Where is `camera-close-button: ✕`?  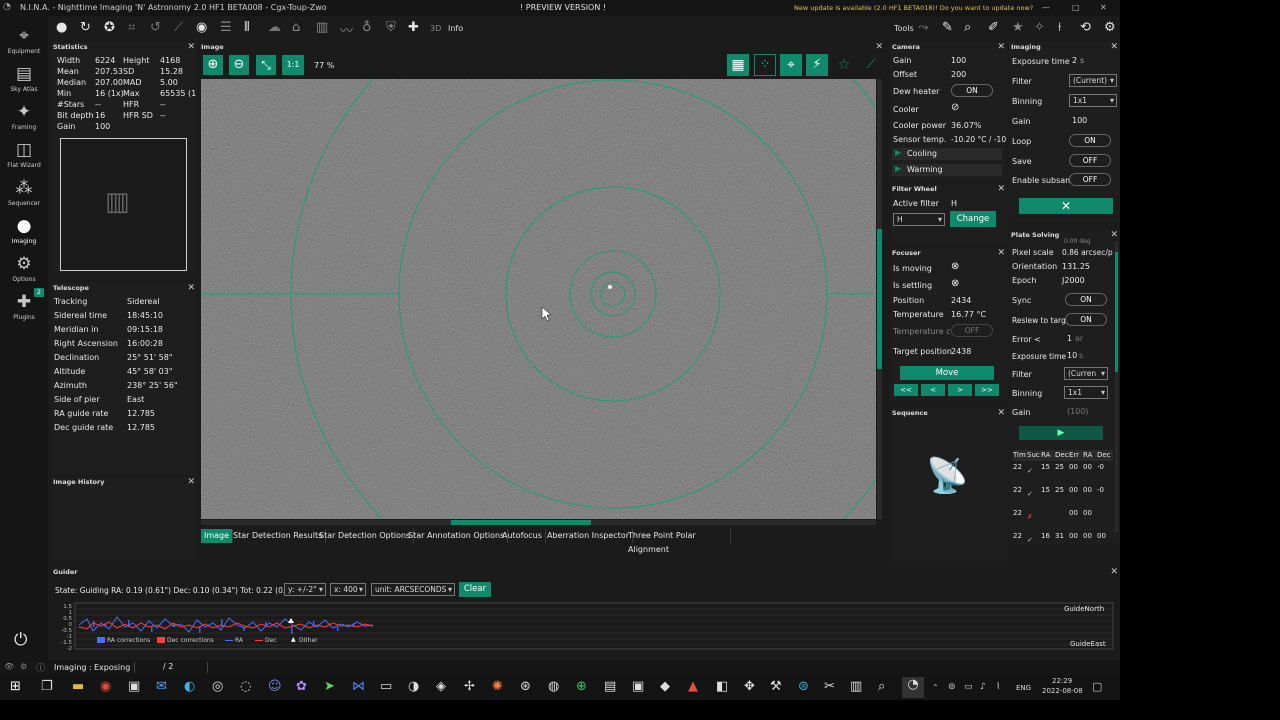
camera-close-button: ✕ is located at coordinates (1001, 47).